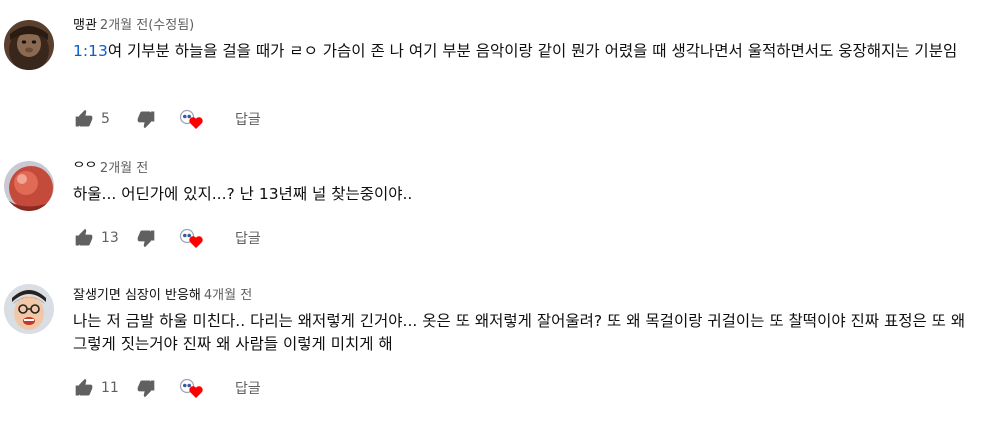  Describe the element at coordinates (532, 26) in the screenshot. I see `comment-header: 맹관 2개월 전(수정됨)` at that location.